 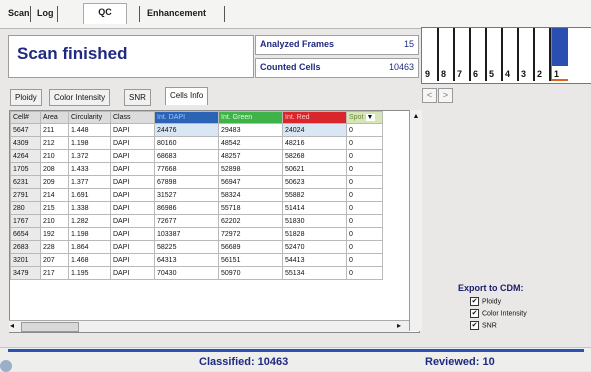 What do you see at coordinates (25, 169) in the screenshot?
I see `cell-cell: 1705` at bounding box center [25, 169].